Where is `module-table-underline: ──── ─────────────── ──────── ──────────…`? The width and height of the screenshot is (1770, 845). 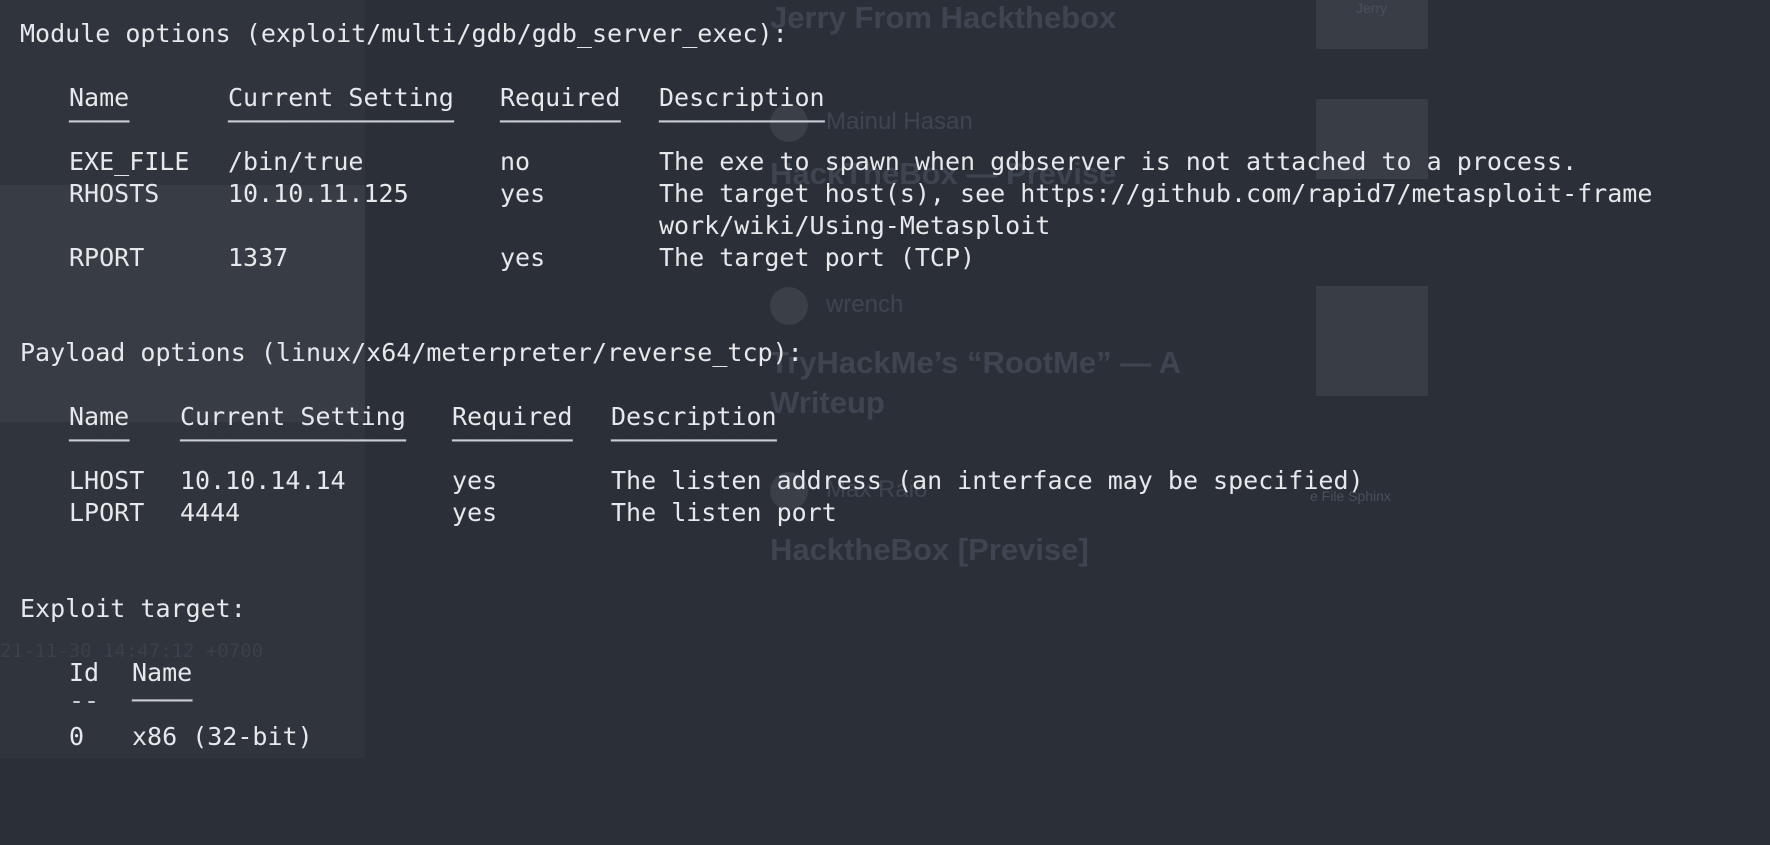
module-table-underline: ──── ─────────────── ──────── ──────────… is located at coordinates (447, 121).